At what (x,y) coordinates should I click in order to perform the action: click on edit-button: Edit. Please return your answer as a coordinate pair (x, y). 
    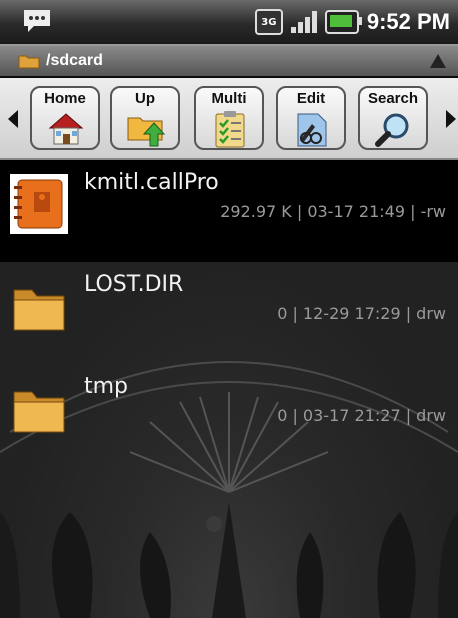
    Looking at the image, I should click on (311, 118).